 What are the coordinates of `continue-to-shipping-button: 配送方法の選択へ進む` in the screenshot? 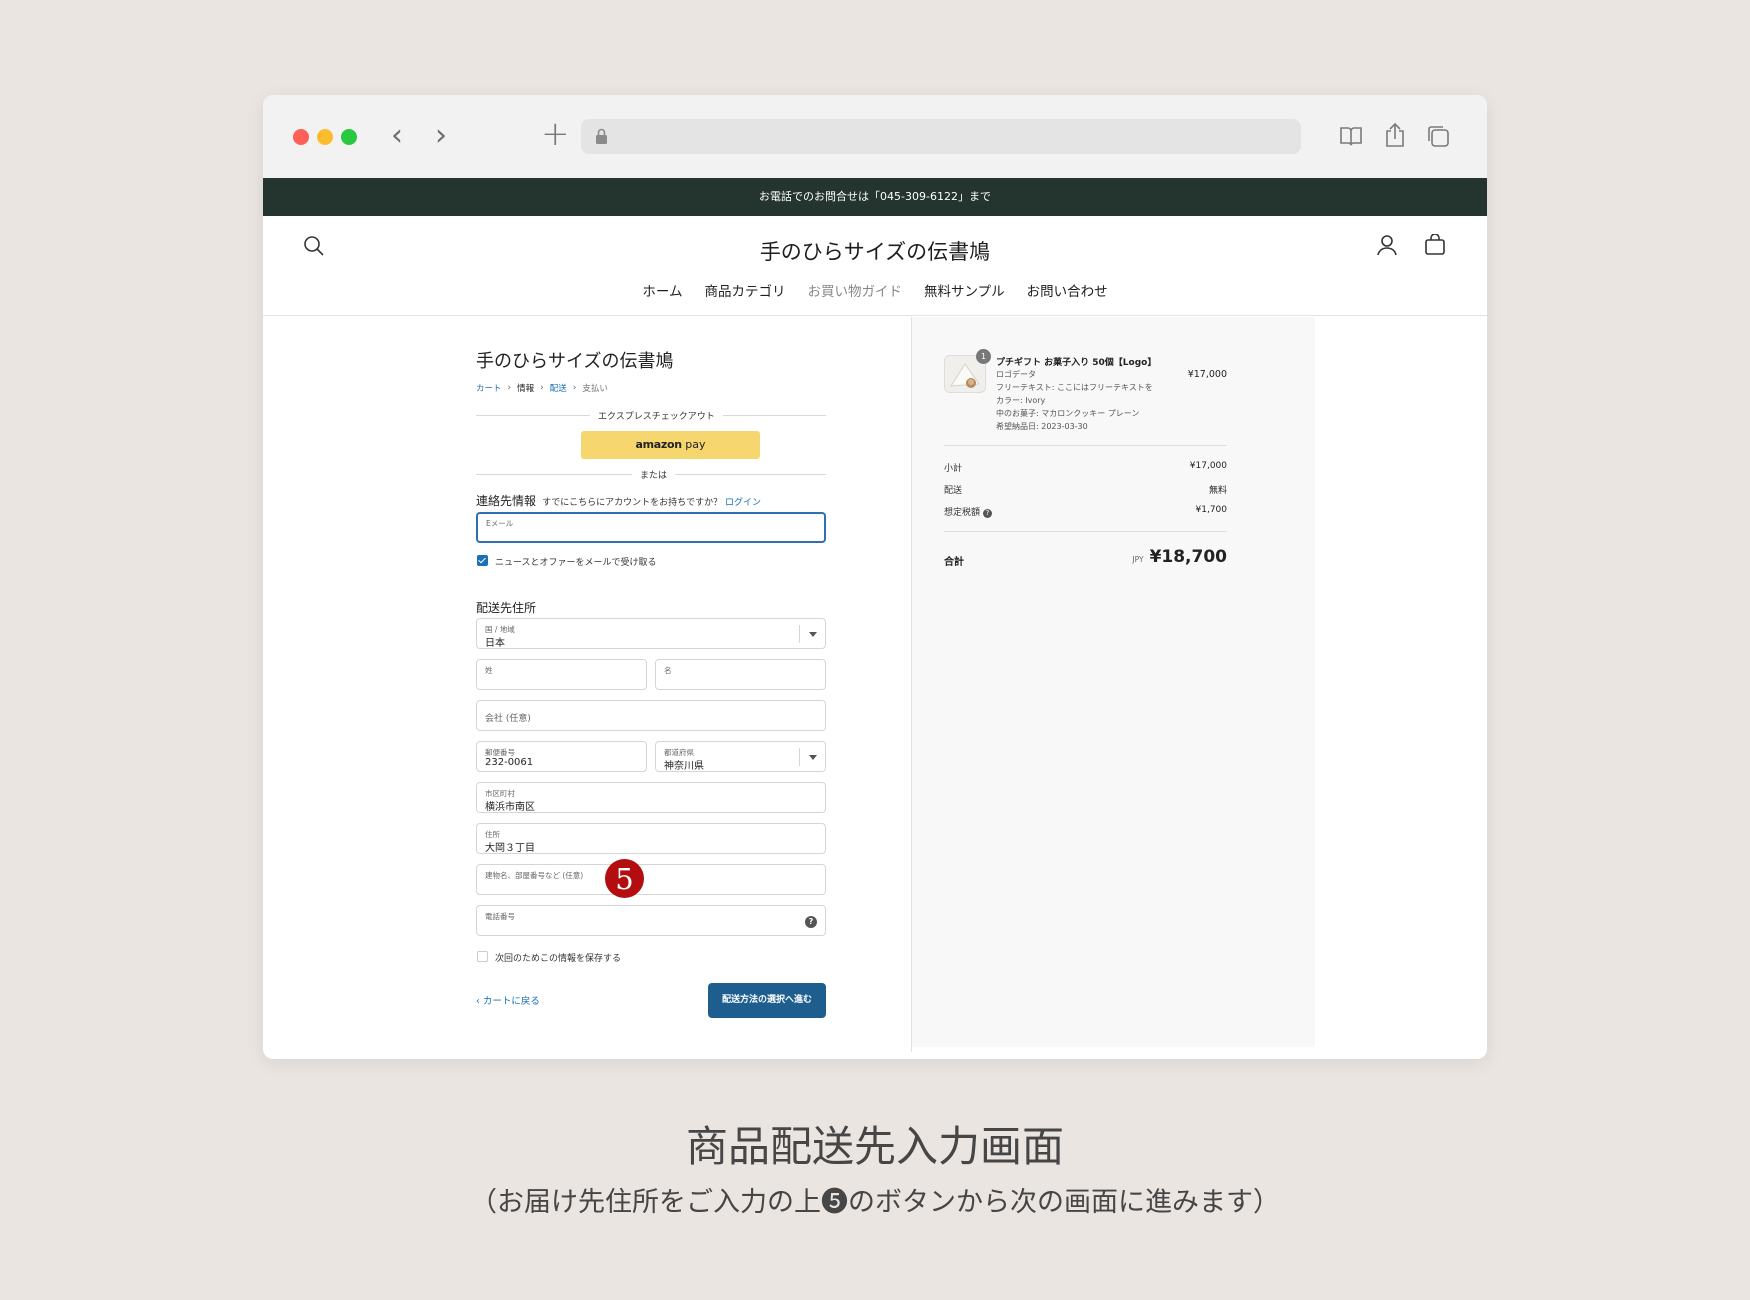 It's located at (767, 1000).